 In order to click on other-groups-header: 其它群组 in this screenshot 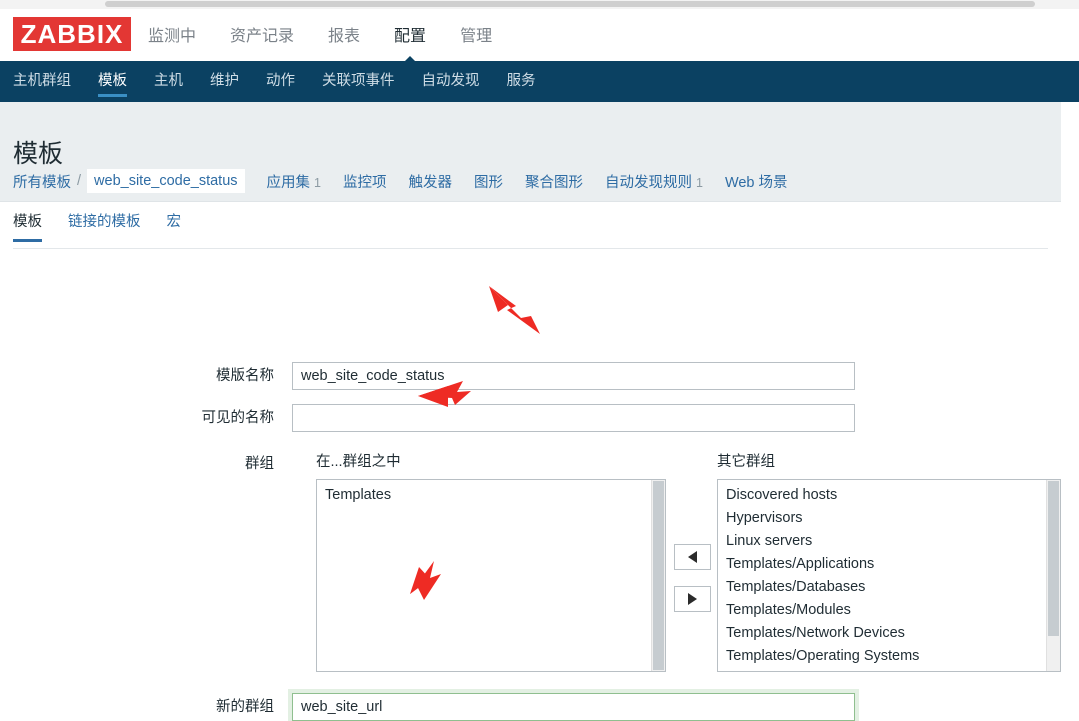, I will do `click(746, 462)`.